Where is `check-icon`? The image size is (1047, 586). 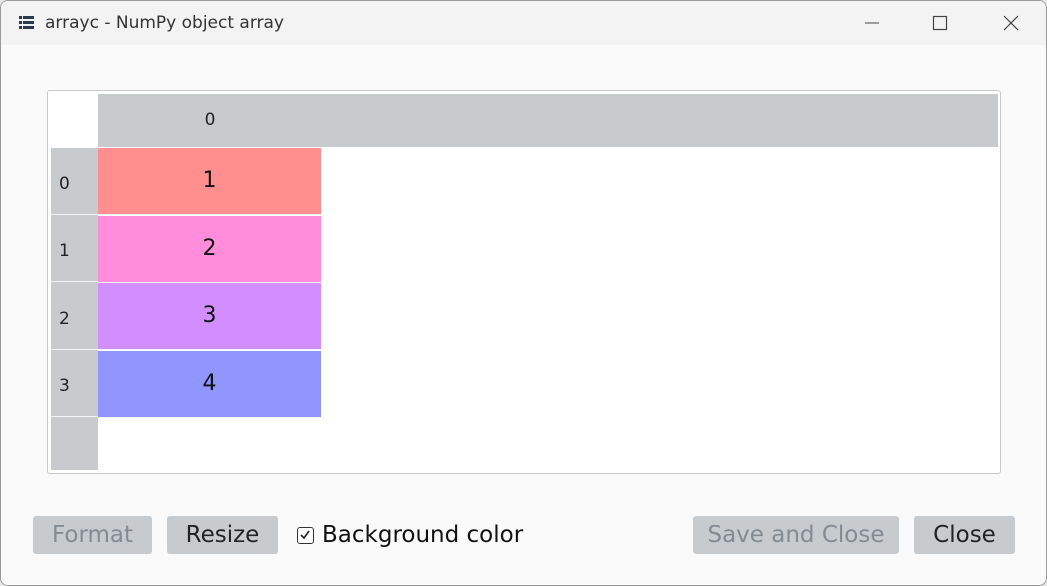
check-icon is located at coordinates (305, 534).